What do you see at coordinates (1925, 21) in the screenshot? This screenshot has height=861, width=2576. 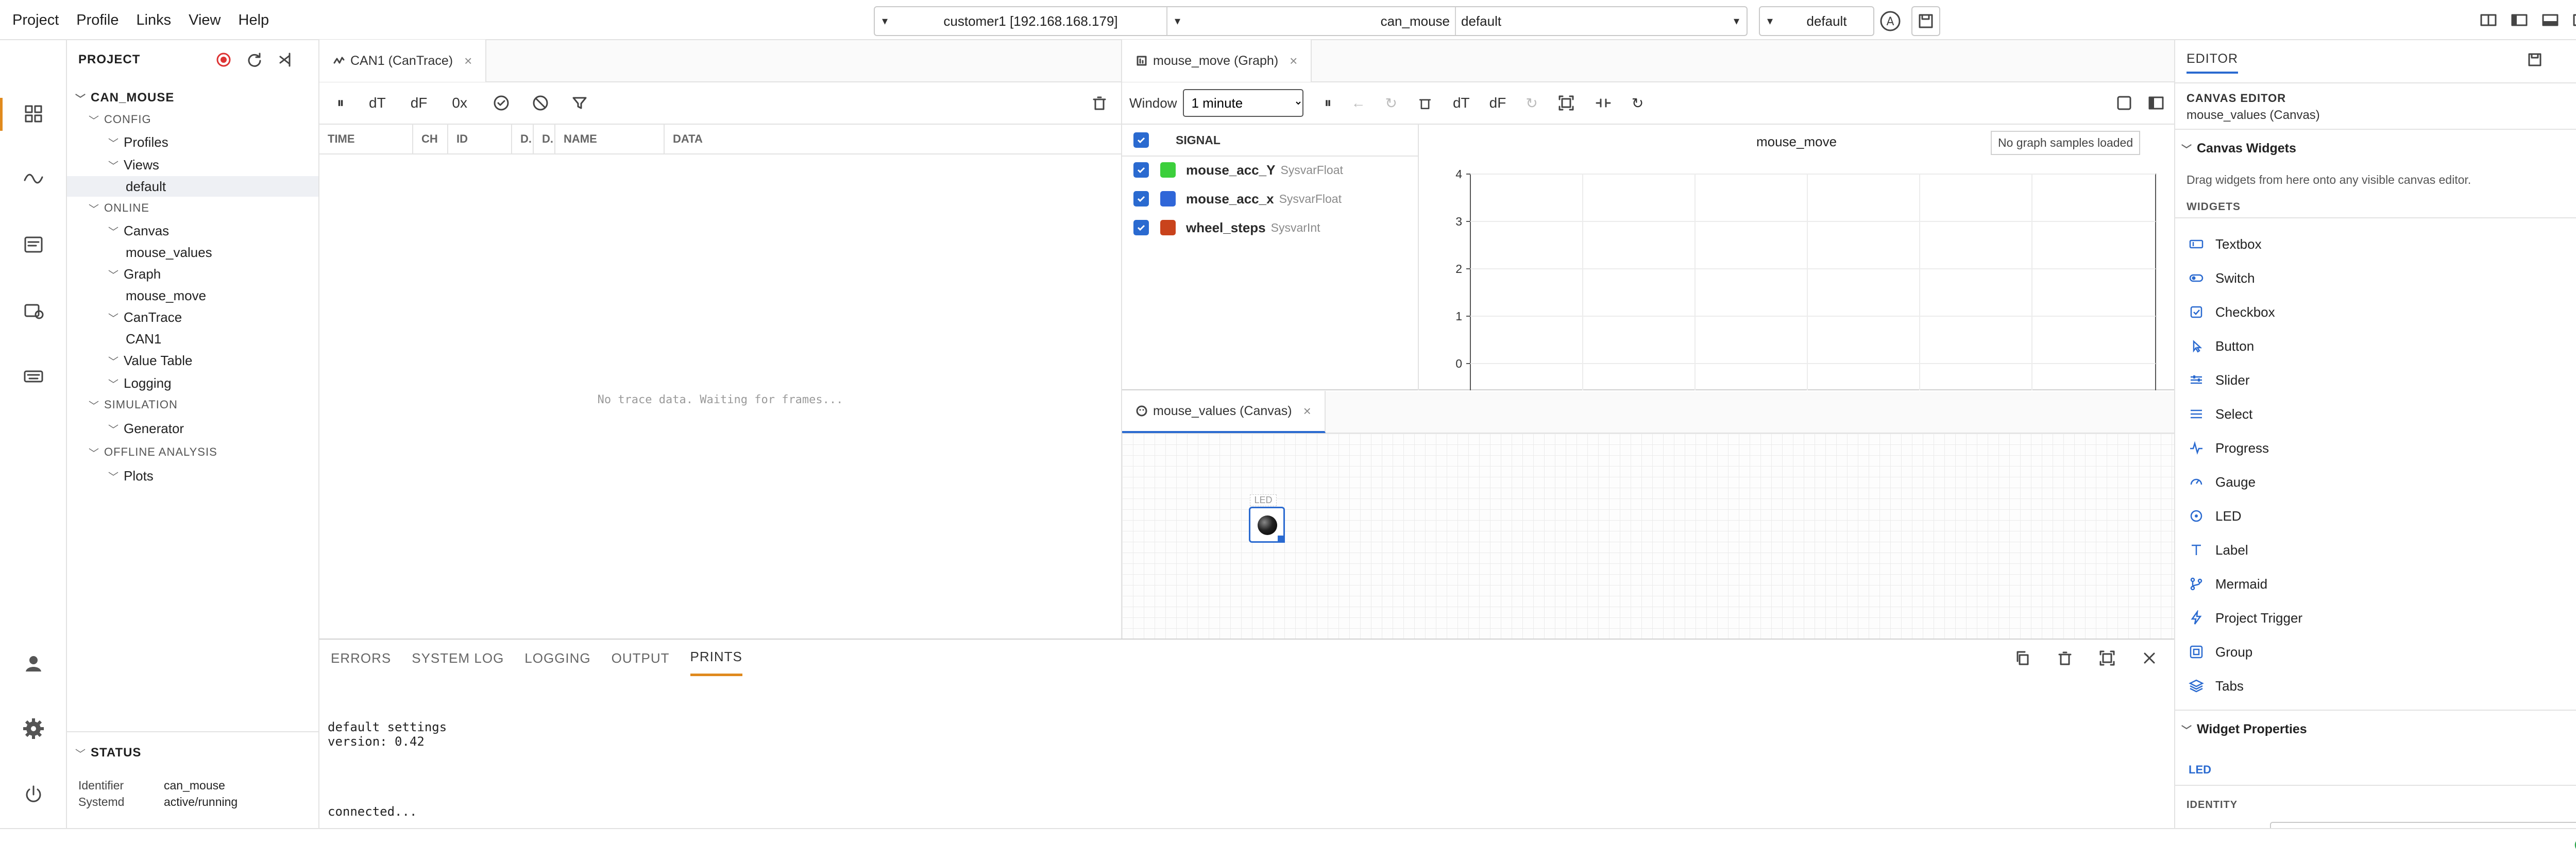 I see `save-connection-button` at bounding box center [1925, 21].